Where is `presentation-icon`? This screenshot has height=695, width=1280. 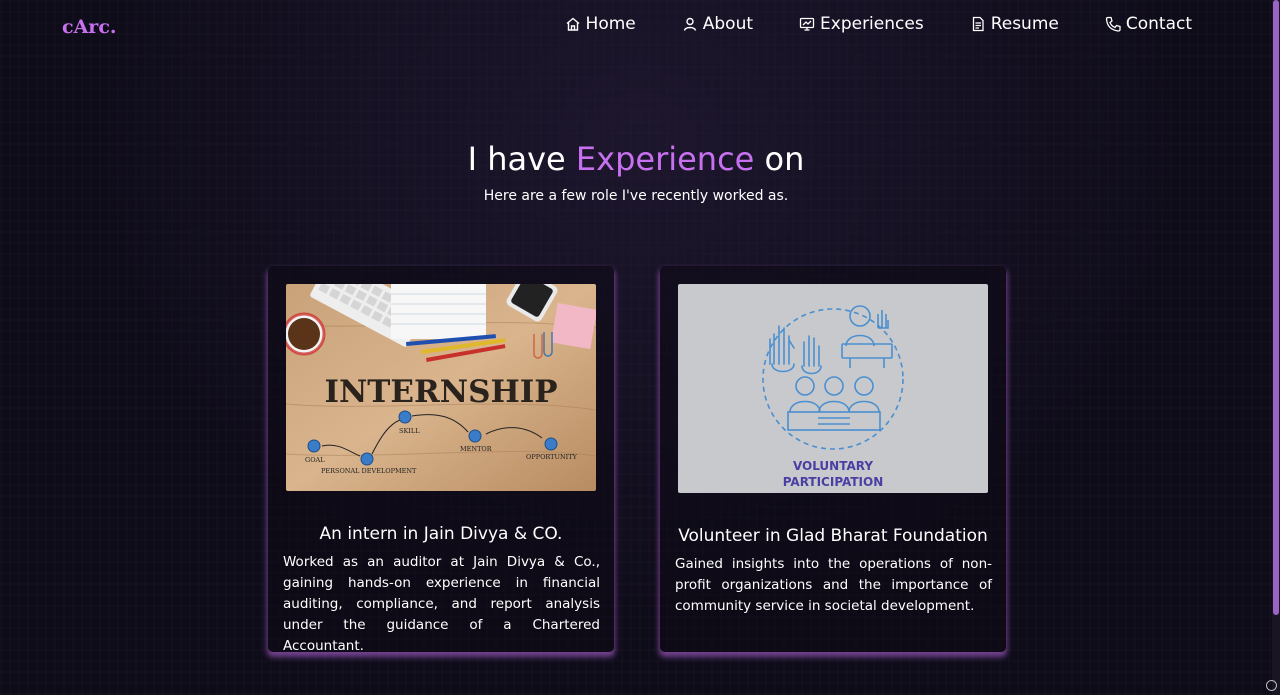
presentation-icon is located at coordinates (807, 24).